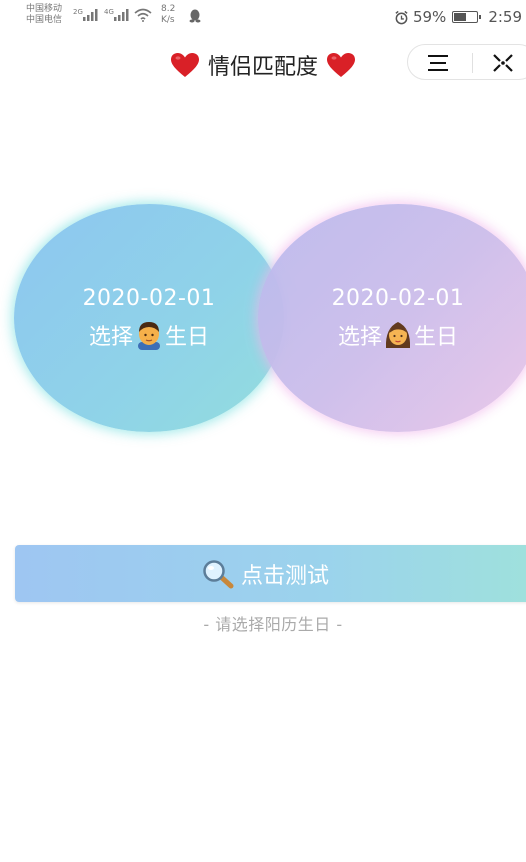 This screenshot has width=526, height=862. I want to click on clock: 2:59, so click(505, 17).